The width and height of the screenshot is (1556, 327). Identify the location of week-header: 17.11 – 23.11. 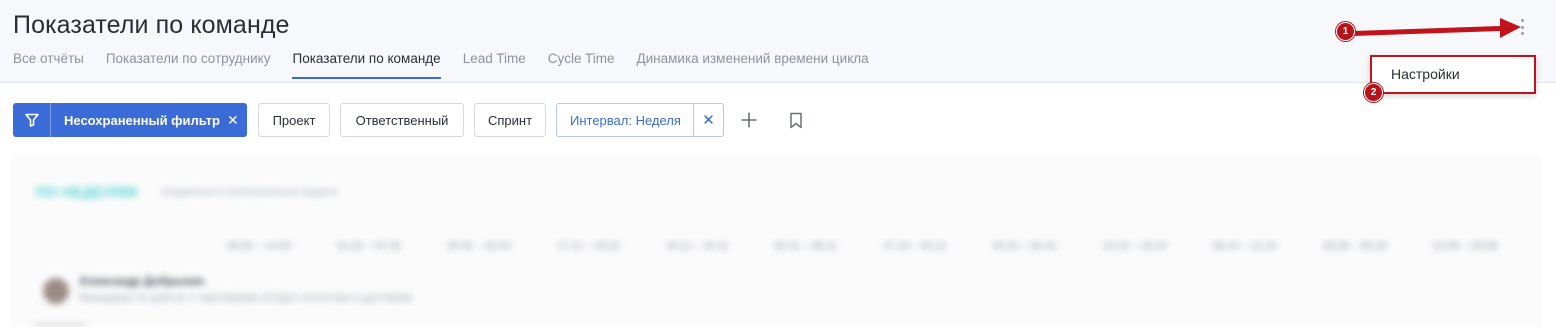
(588, 246).